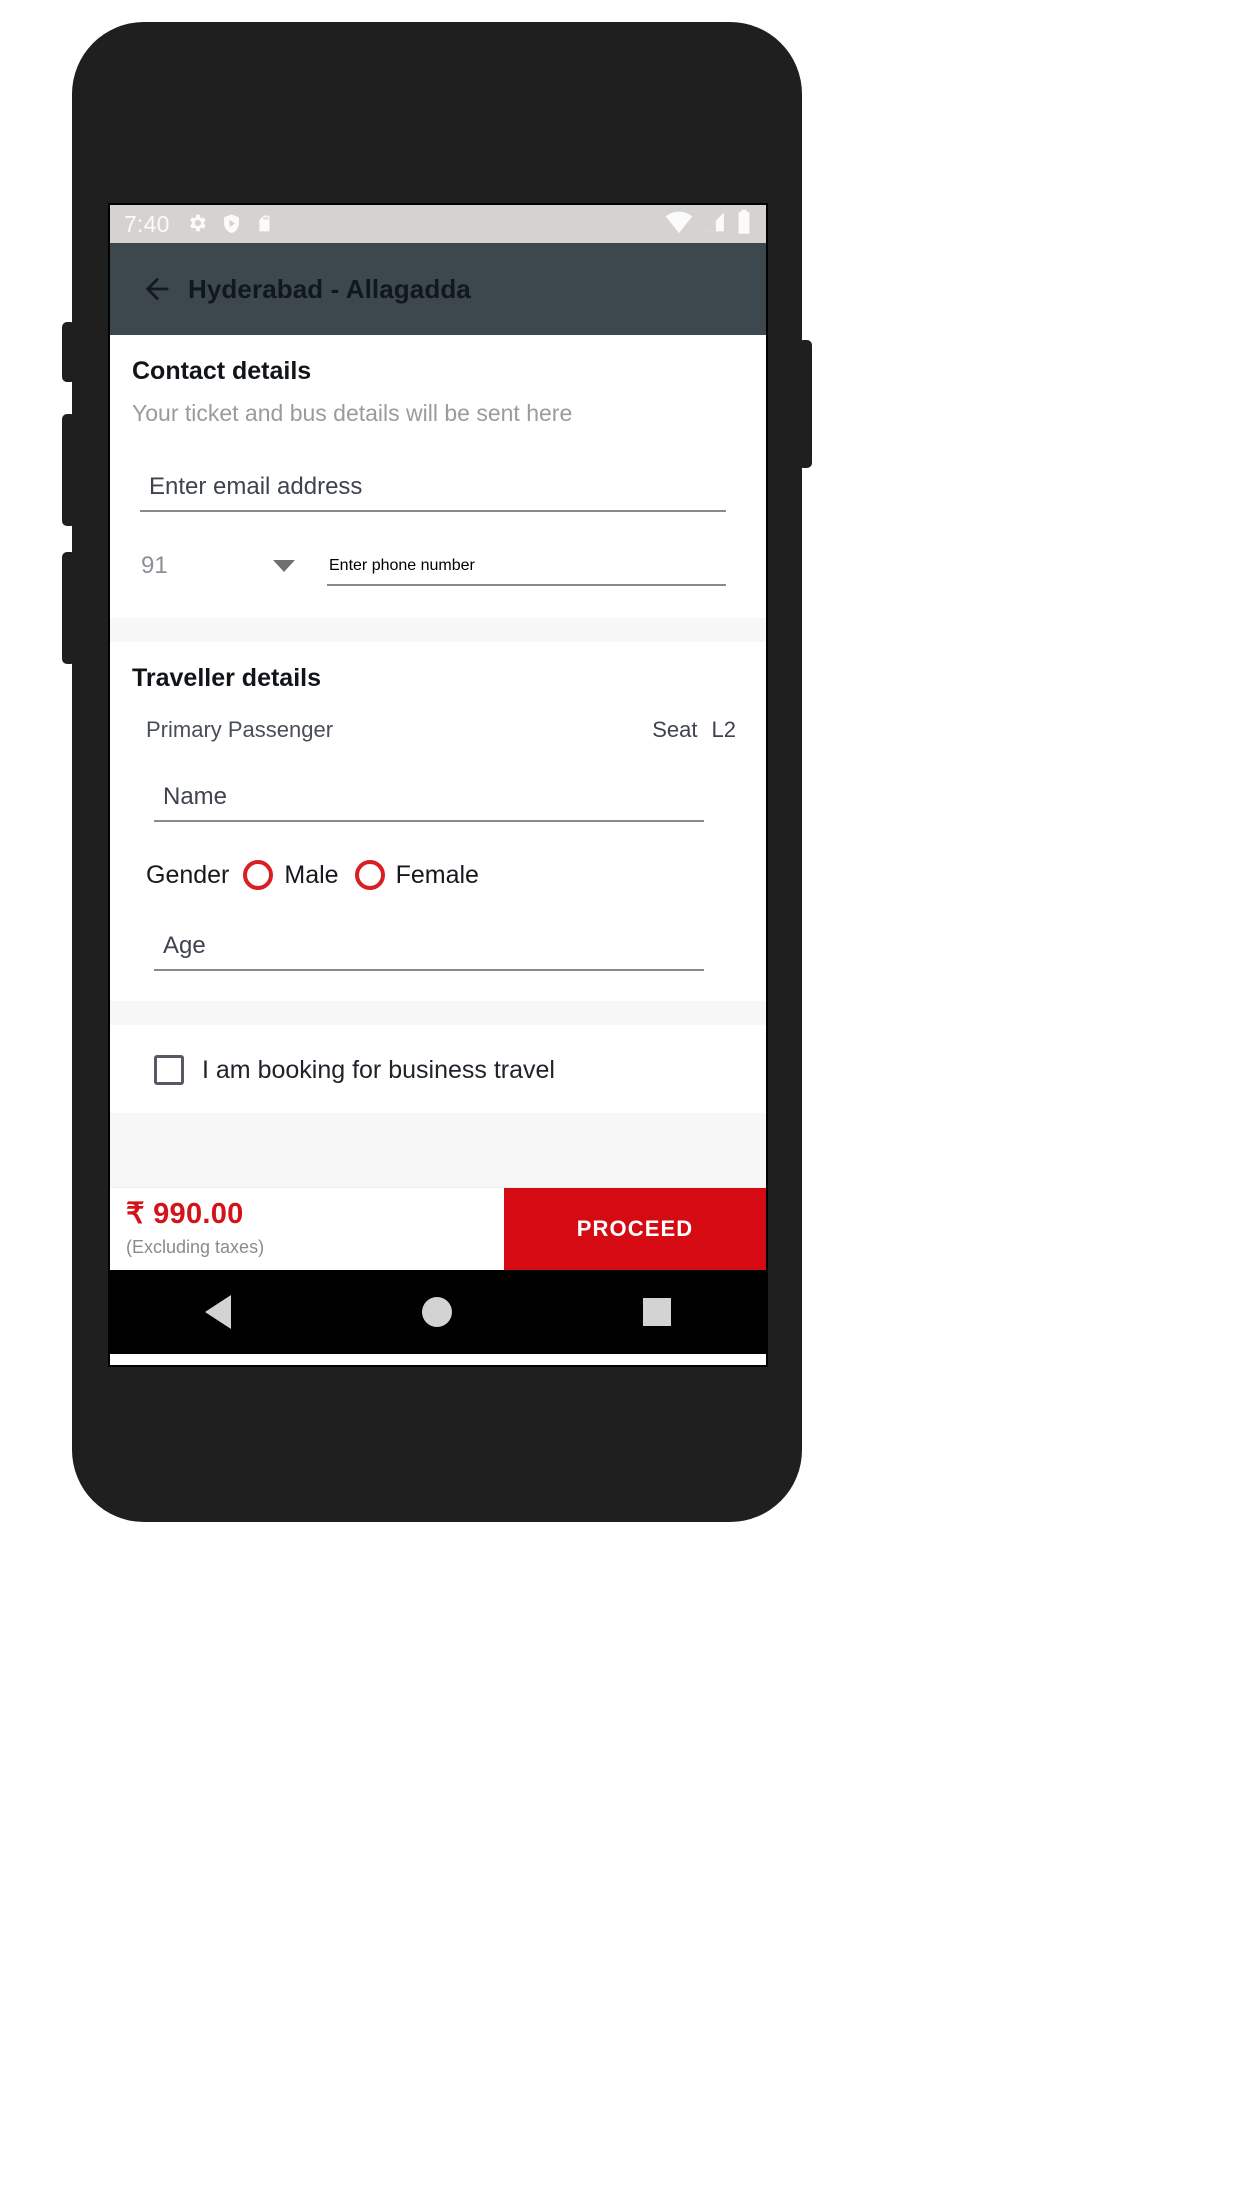 This screenshot has width=1242, height=2208. I want to click on nav-recents-icon, so click(656, 1312).